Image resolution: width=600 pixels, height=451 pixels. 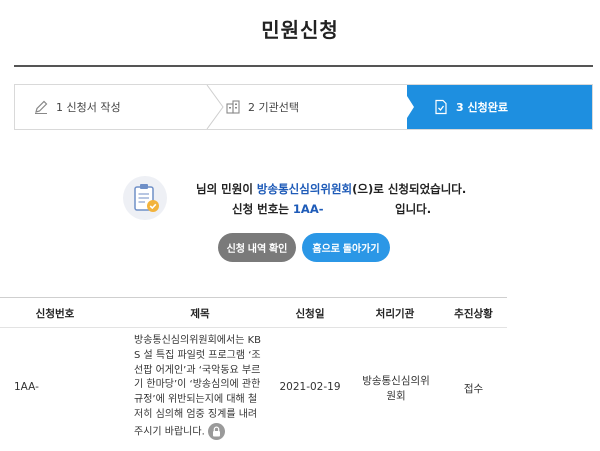 I want to click on notice-prefix: 님의 민원이, so click(x=226, y=189).